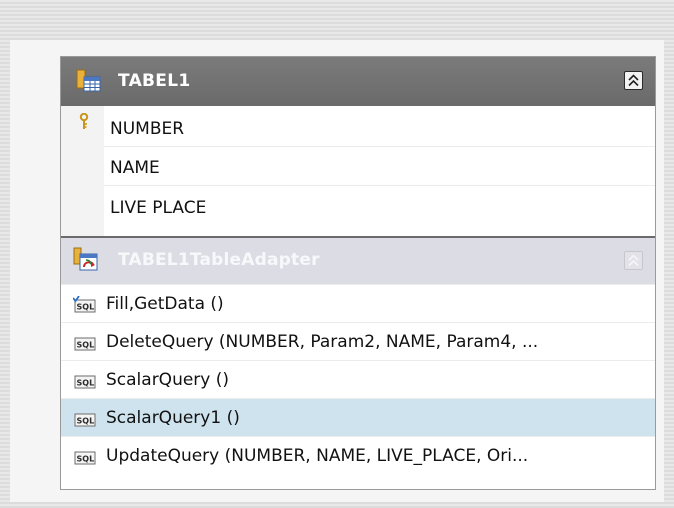  Describe the element at coordinates (358, 303) in the screenshot. I see `query-row: SQL Fill,GetData ()` at that location.